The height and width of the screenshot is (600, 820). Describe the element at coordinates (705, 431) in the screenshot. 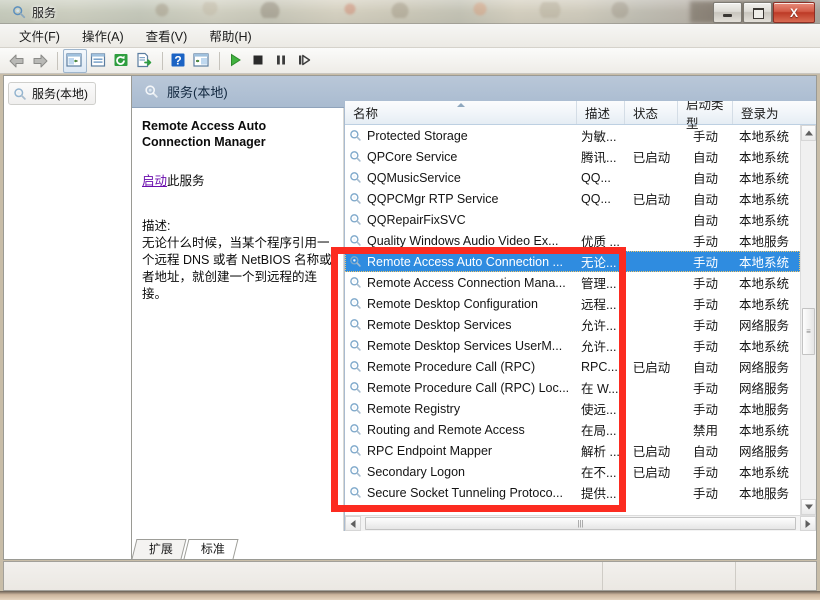

I see `cell-startup-type: 禁用` at that location.